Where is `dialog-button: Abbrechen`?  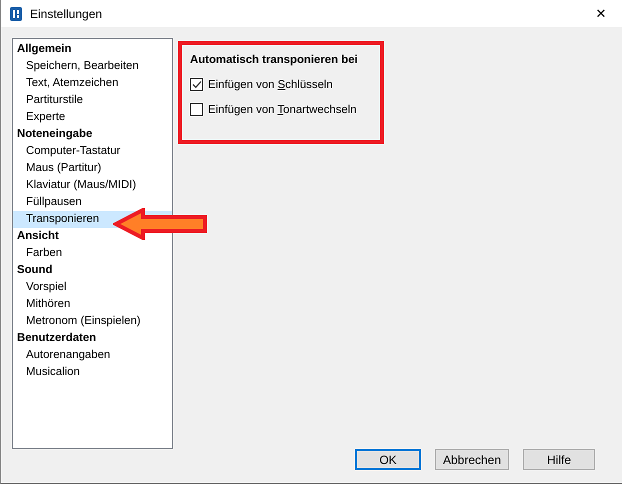
dialog-button: Abbrechen is located at coordinates (472, 459).